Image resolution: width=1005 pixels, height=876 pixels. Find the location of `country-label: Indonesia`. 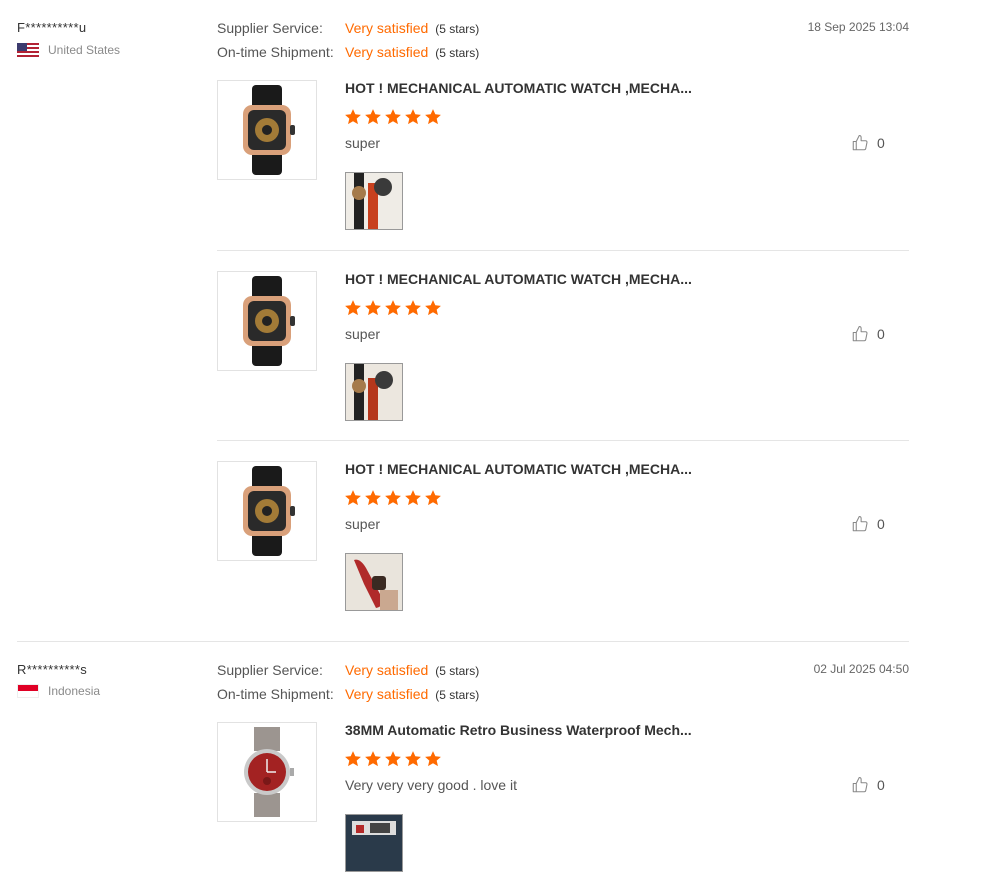

country-label: Indonesia is located at coordinates (74, 691).